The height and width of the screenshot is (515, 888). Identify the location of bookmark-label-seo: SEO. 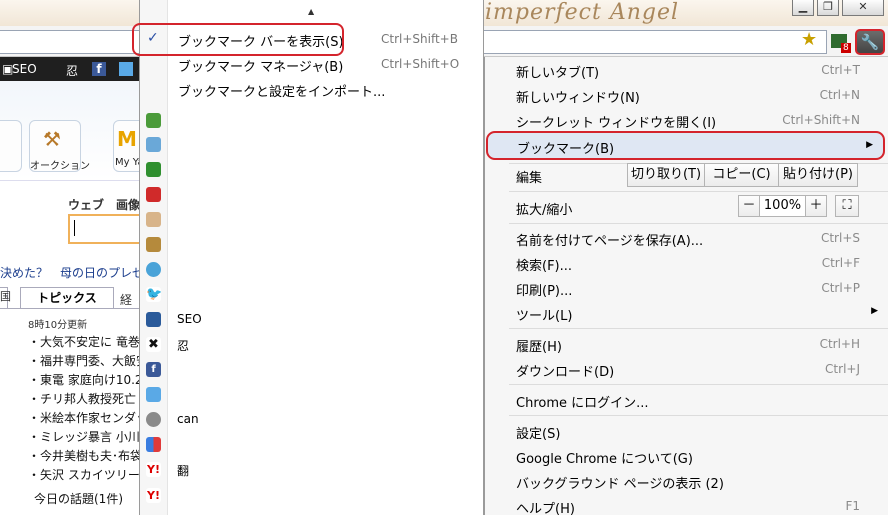
(189, 319).